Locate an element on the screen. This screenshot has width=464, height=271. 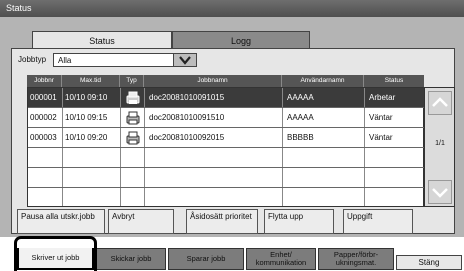
window-title: Status is located at coordinates (232, 8).